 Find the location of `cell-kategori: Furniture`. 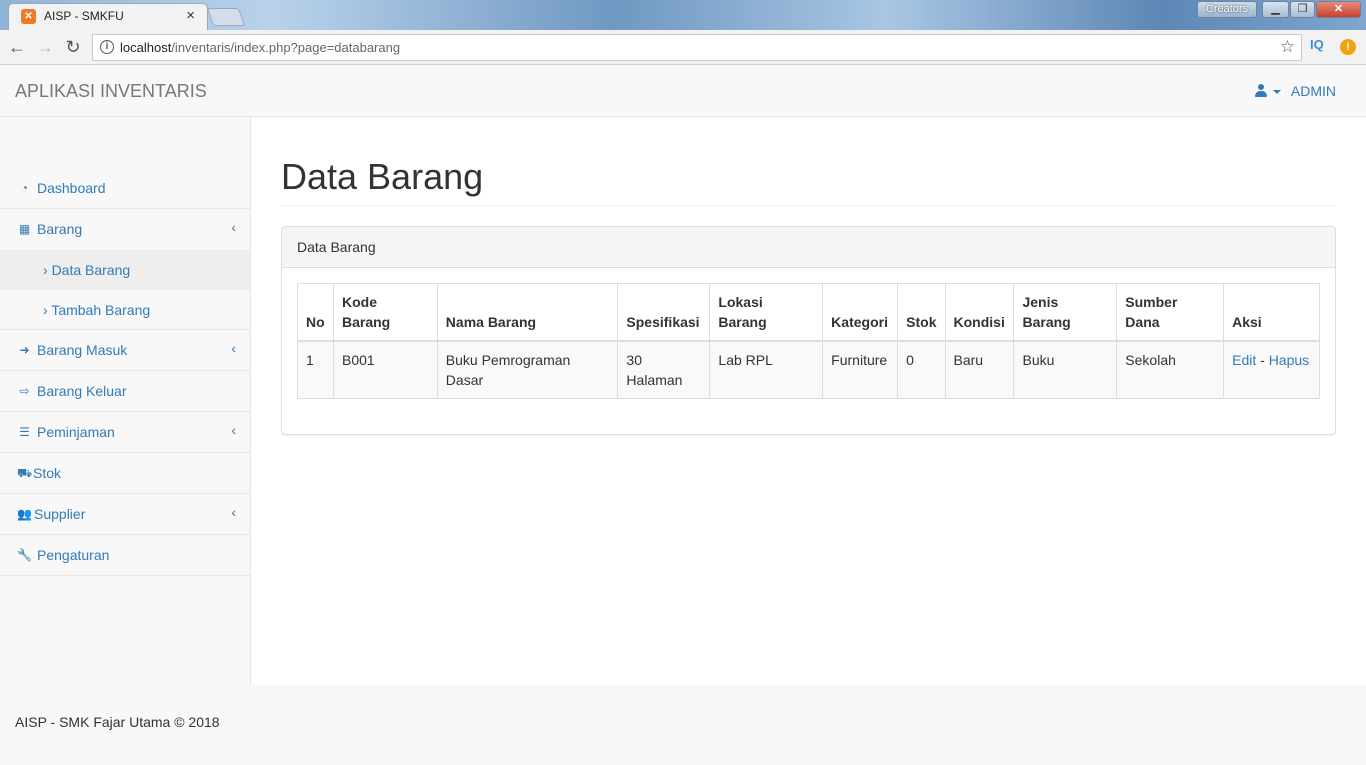

cell-kategori: Furniture is located at coordinates (860, 369).